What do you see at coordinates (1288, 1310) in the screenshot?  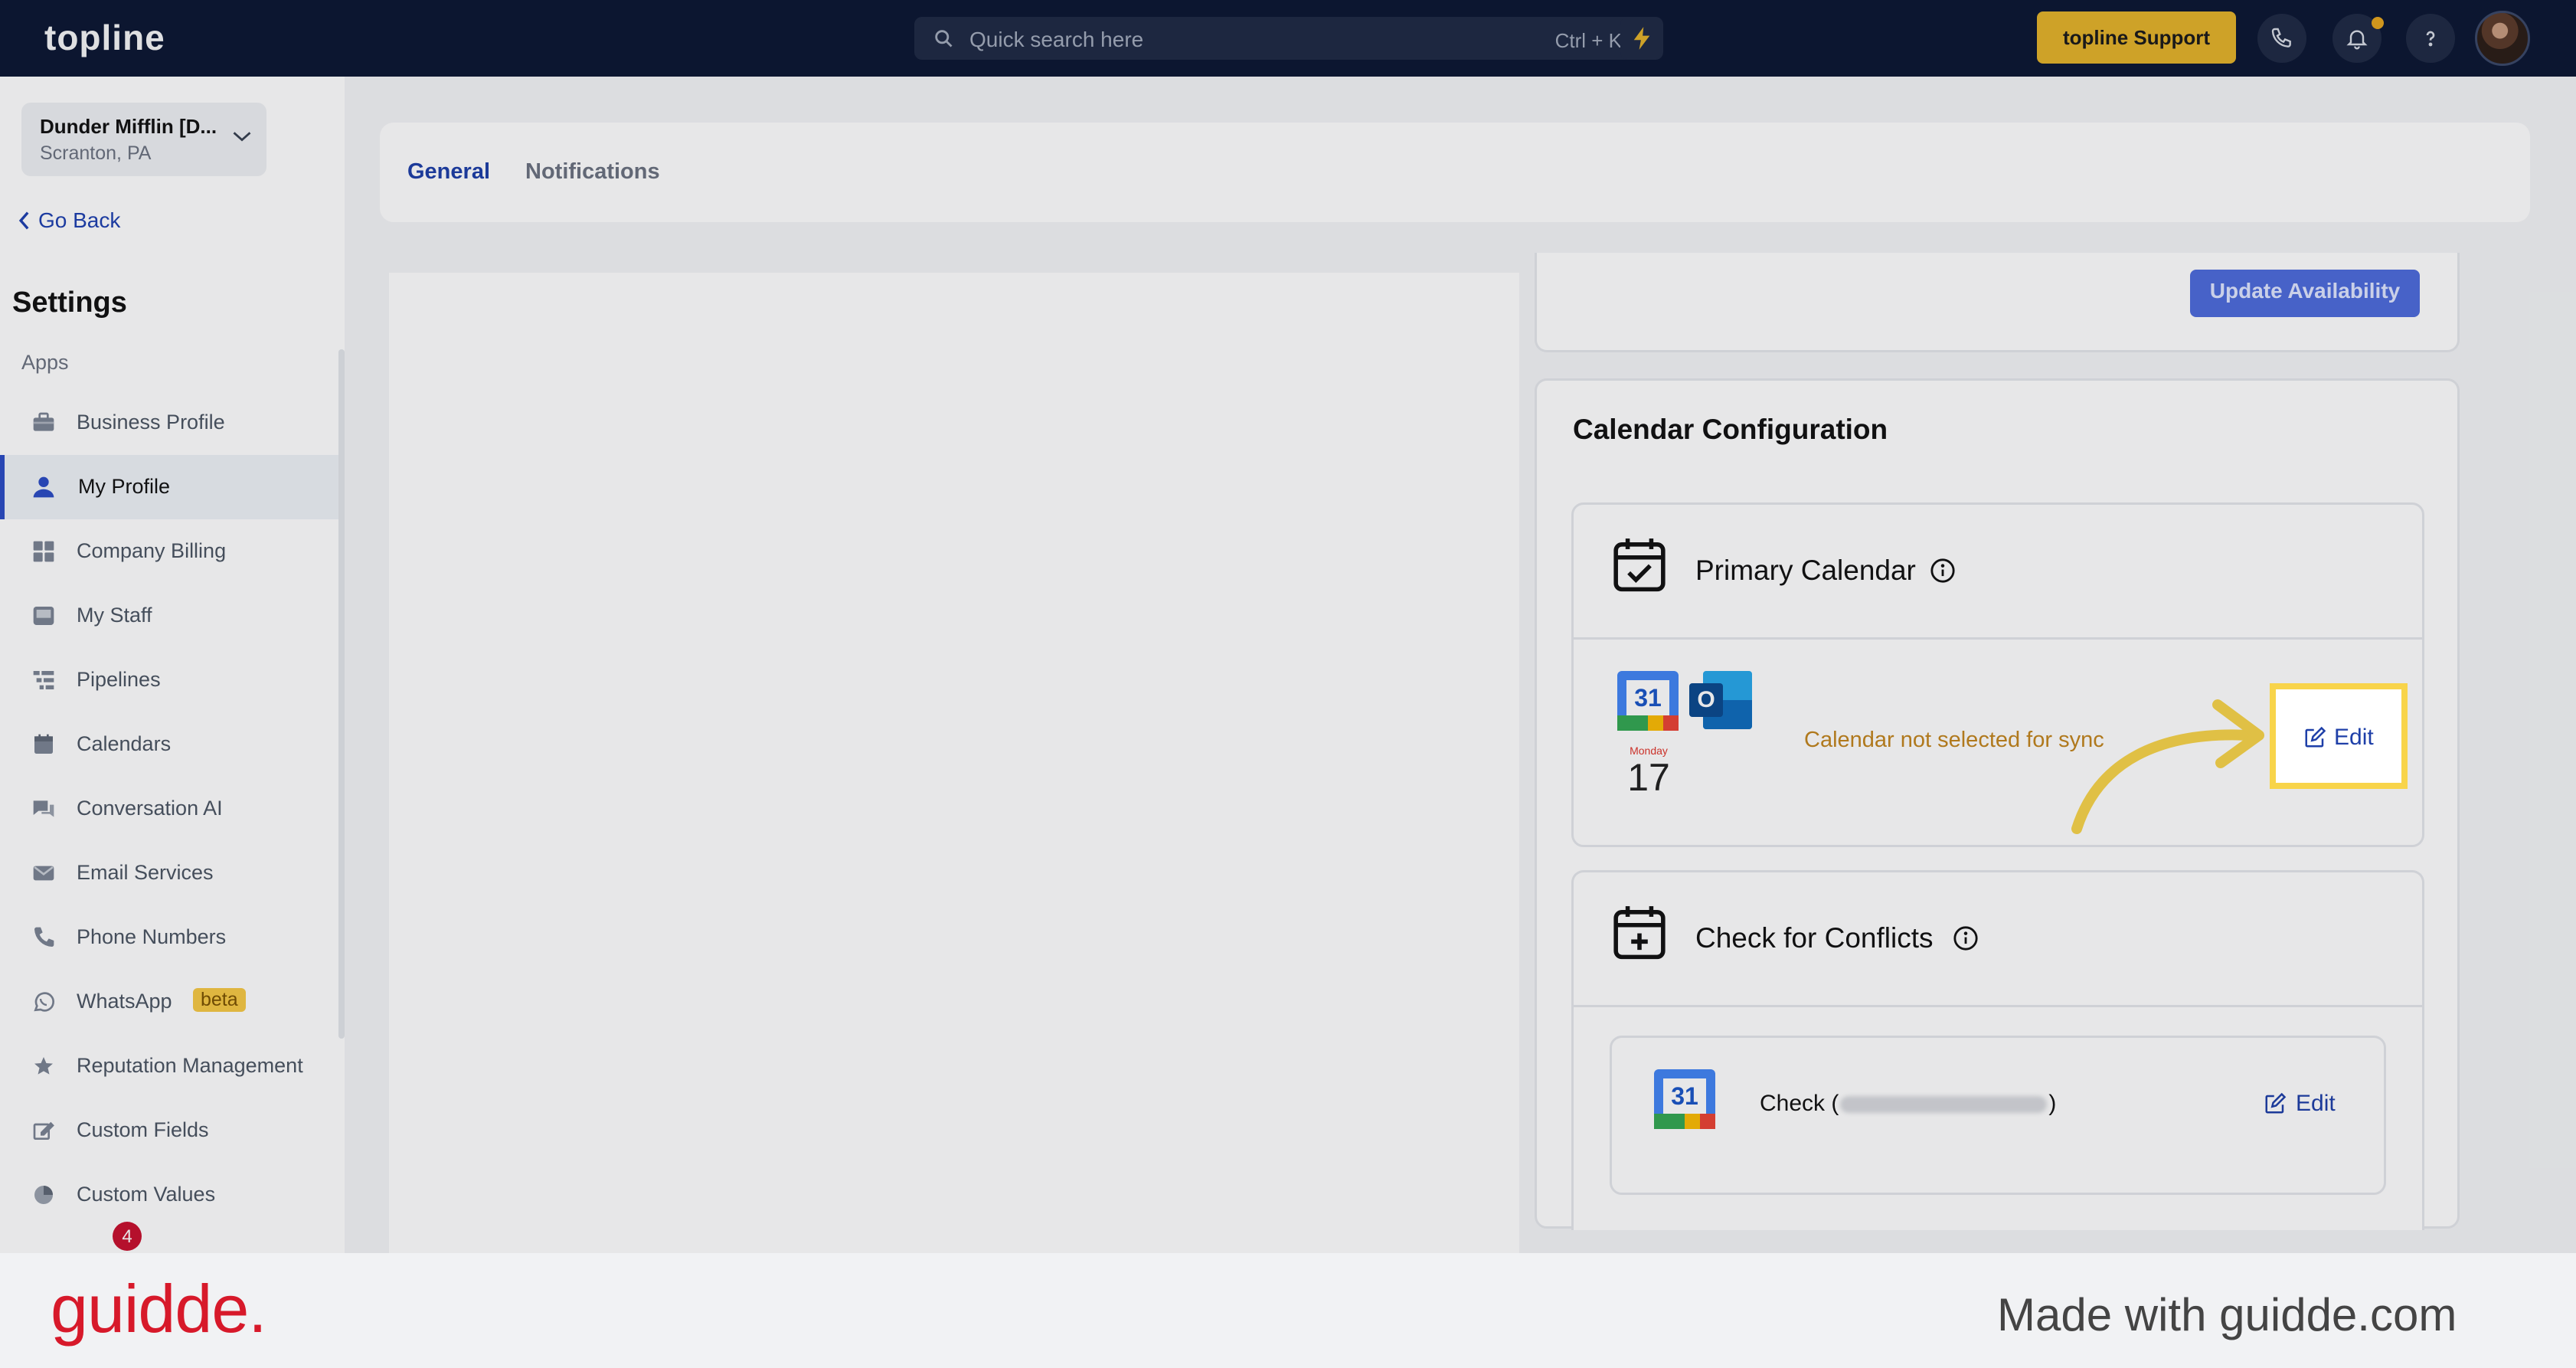 I see `guidde-footer: guidde. Made with guidde.com` at bounding box center [1288, 1310].